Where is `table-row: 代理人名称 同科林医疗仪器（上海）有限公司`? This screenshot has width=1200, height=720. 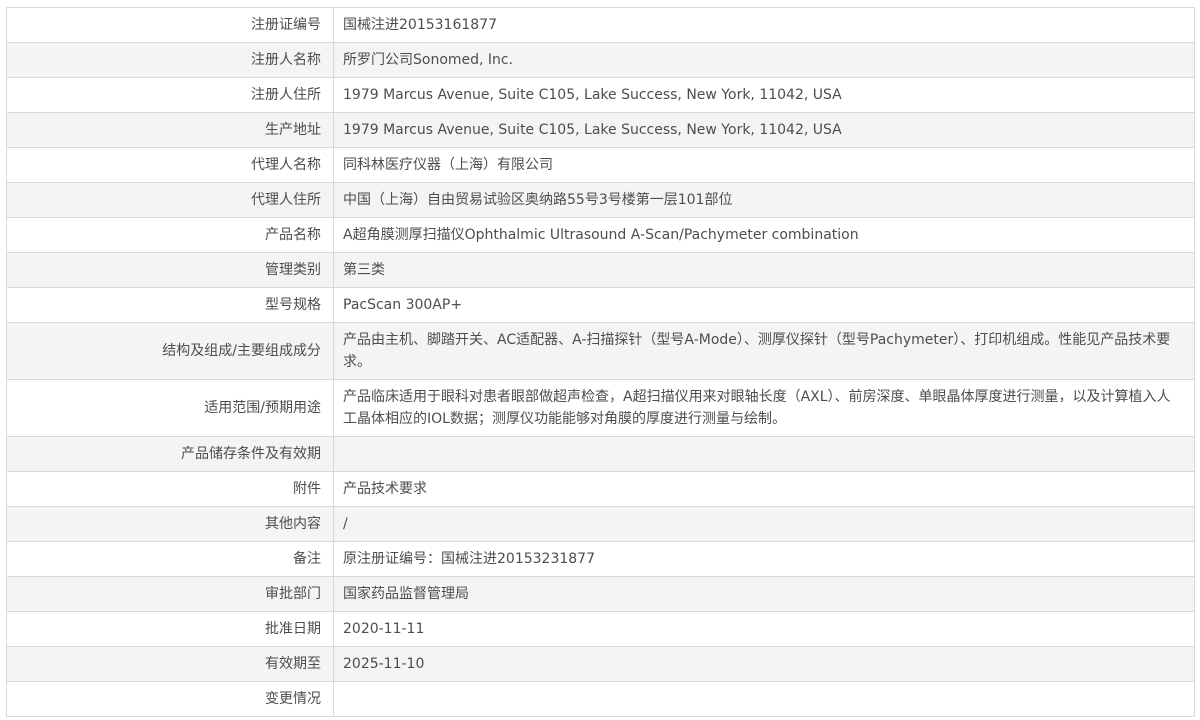
table-row: 代理人名称 同科林医疗仪器（上海）有限公司 is located at coordinates (600, 165).